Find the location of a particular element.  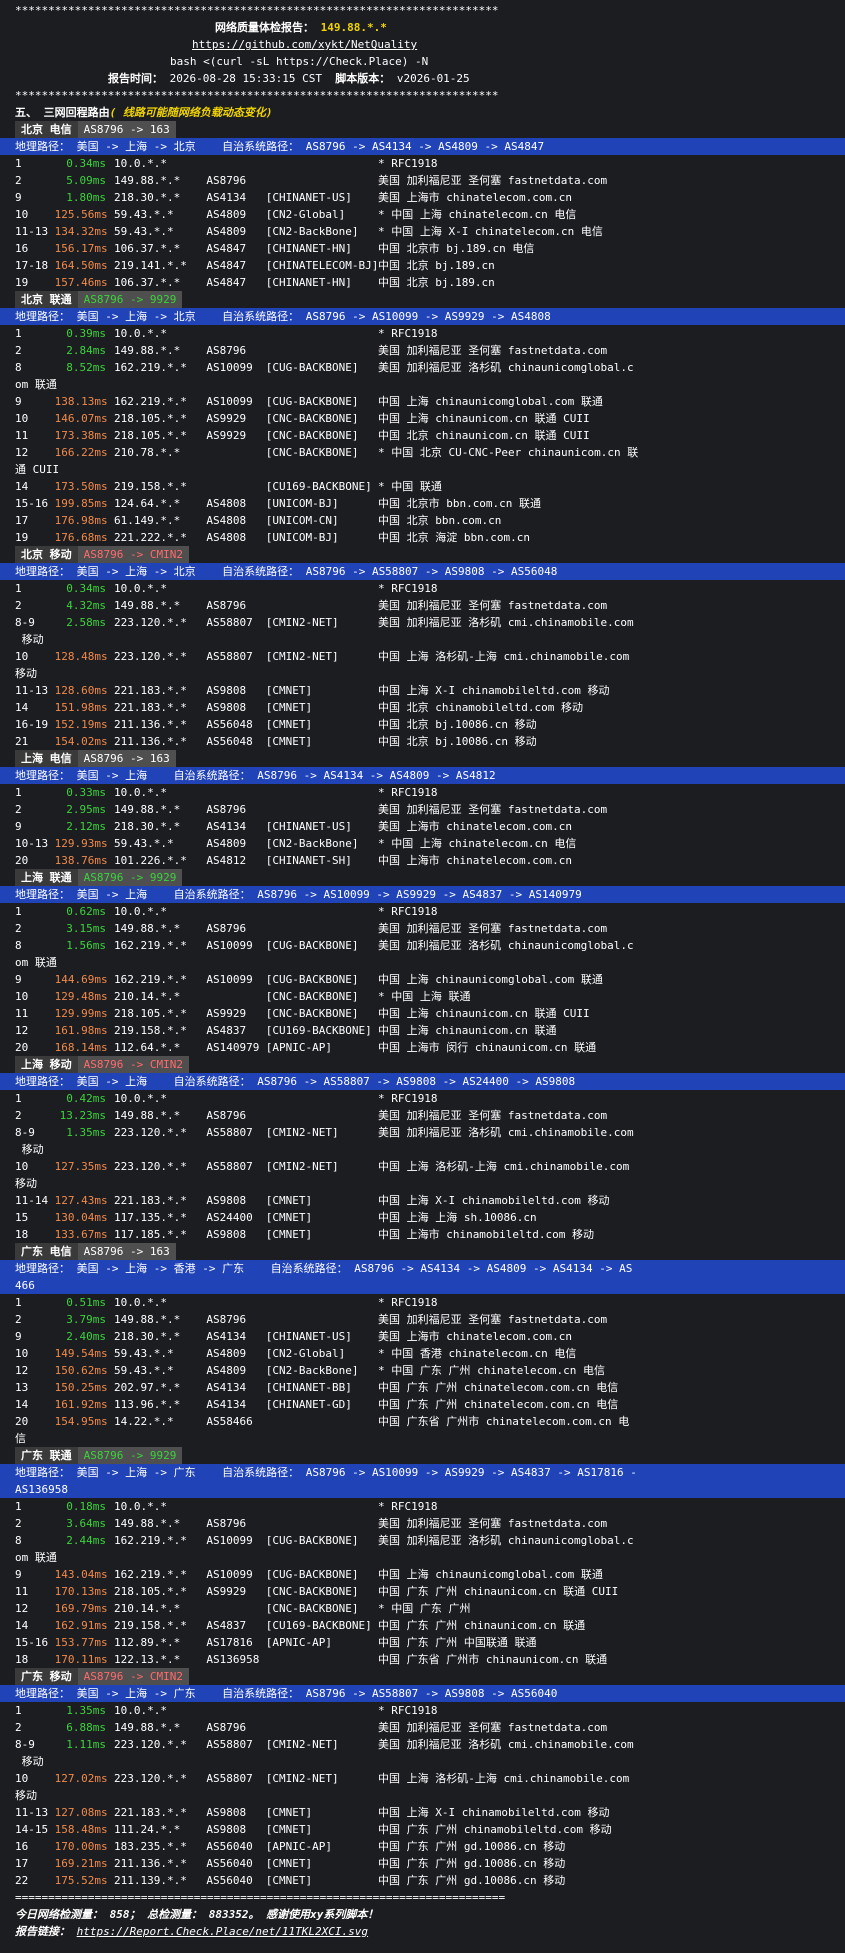

hop-latency: 128.48ms is located at coordinates (81, 656).